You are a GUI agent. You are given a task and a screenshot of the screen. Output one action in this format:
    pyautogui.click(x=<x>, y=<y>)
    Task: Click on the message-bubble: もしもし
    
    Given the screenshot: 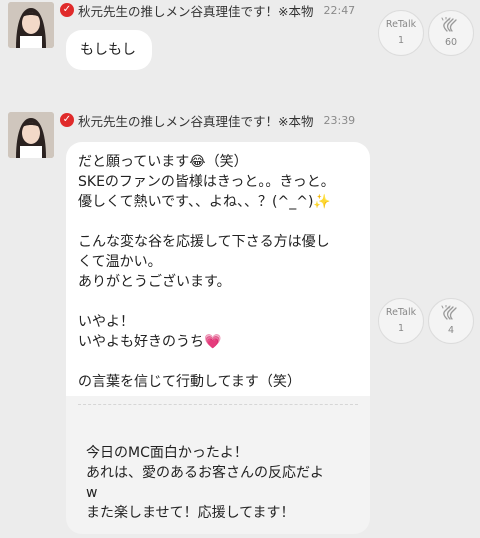 What is the action you would take?
    pyautogui.click(x=109, y=50)
    